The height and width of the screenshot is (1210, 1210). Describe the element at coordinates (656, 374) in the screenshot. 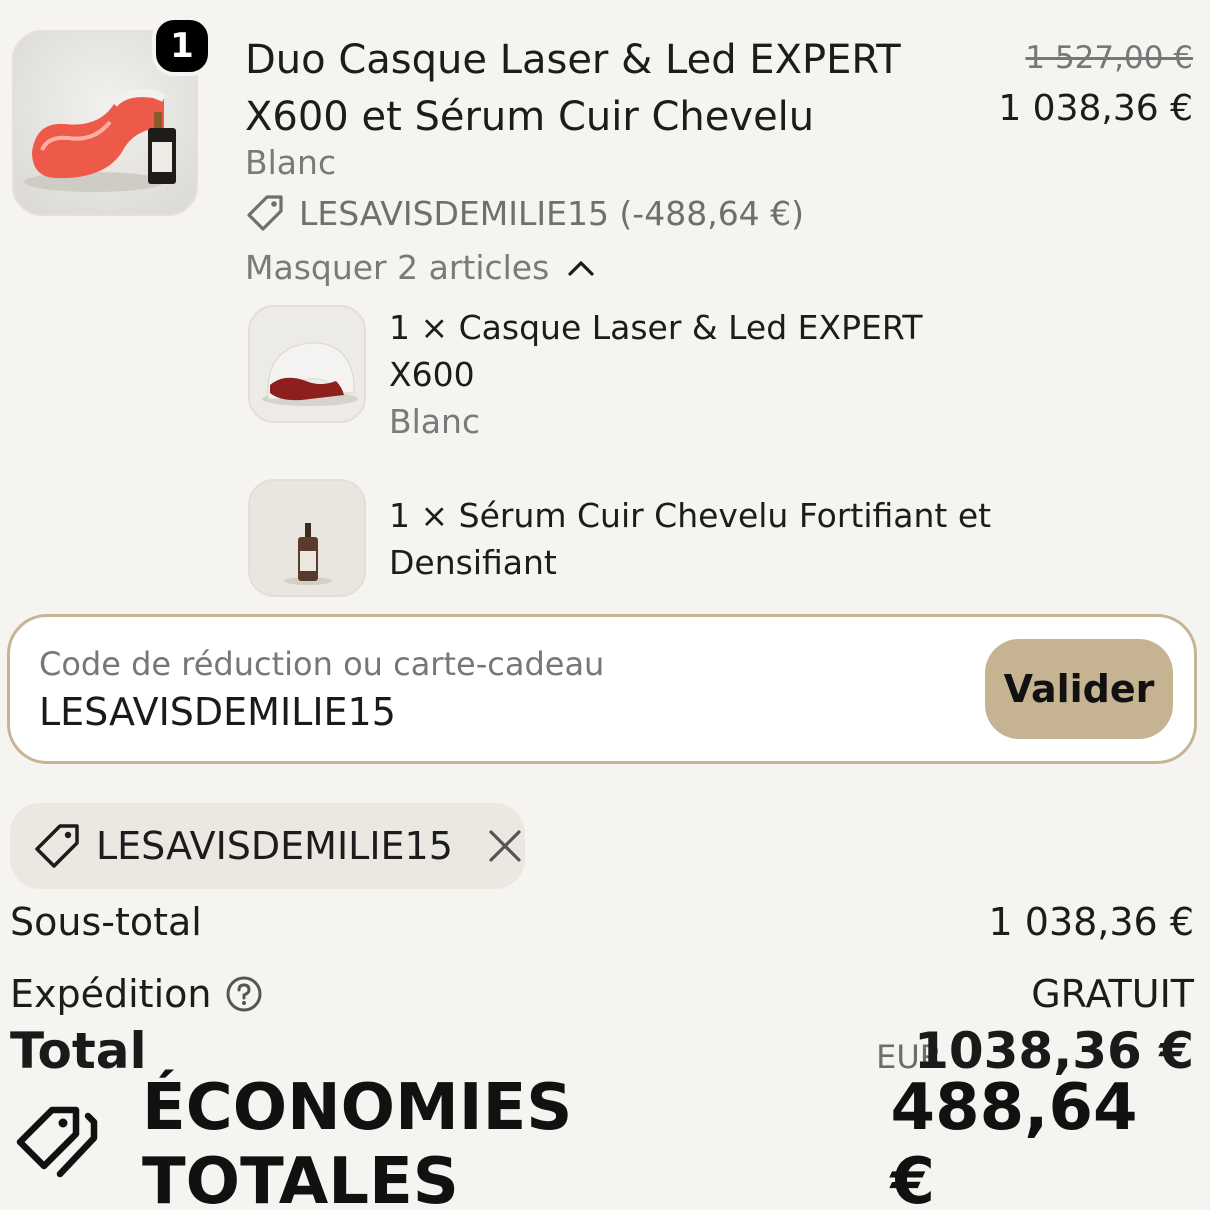

I see `bundle-item: 1 × Casque Laser & Led EXPERT X600 Blanc` at that location.